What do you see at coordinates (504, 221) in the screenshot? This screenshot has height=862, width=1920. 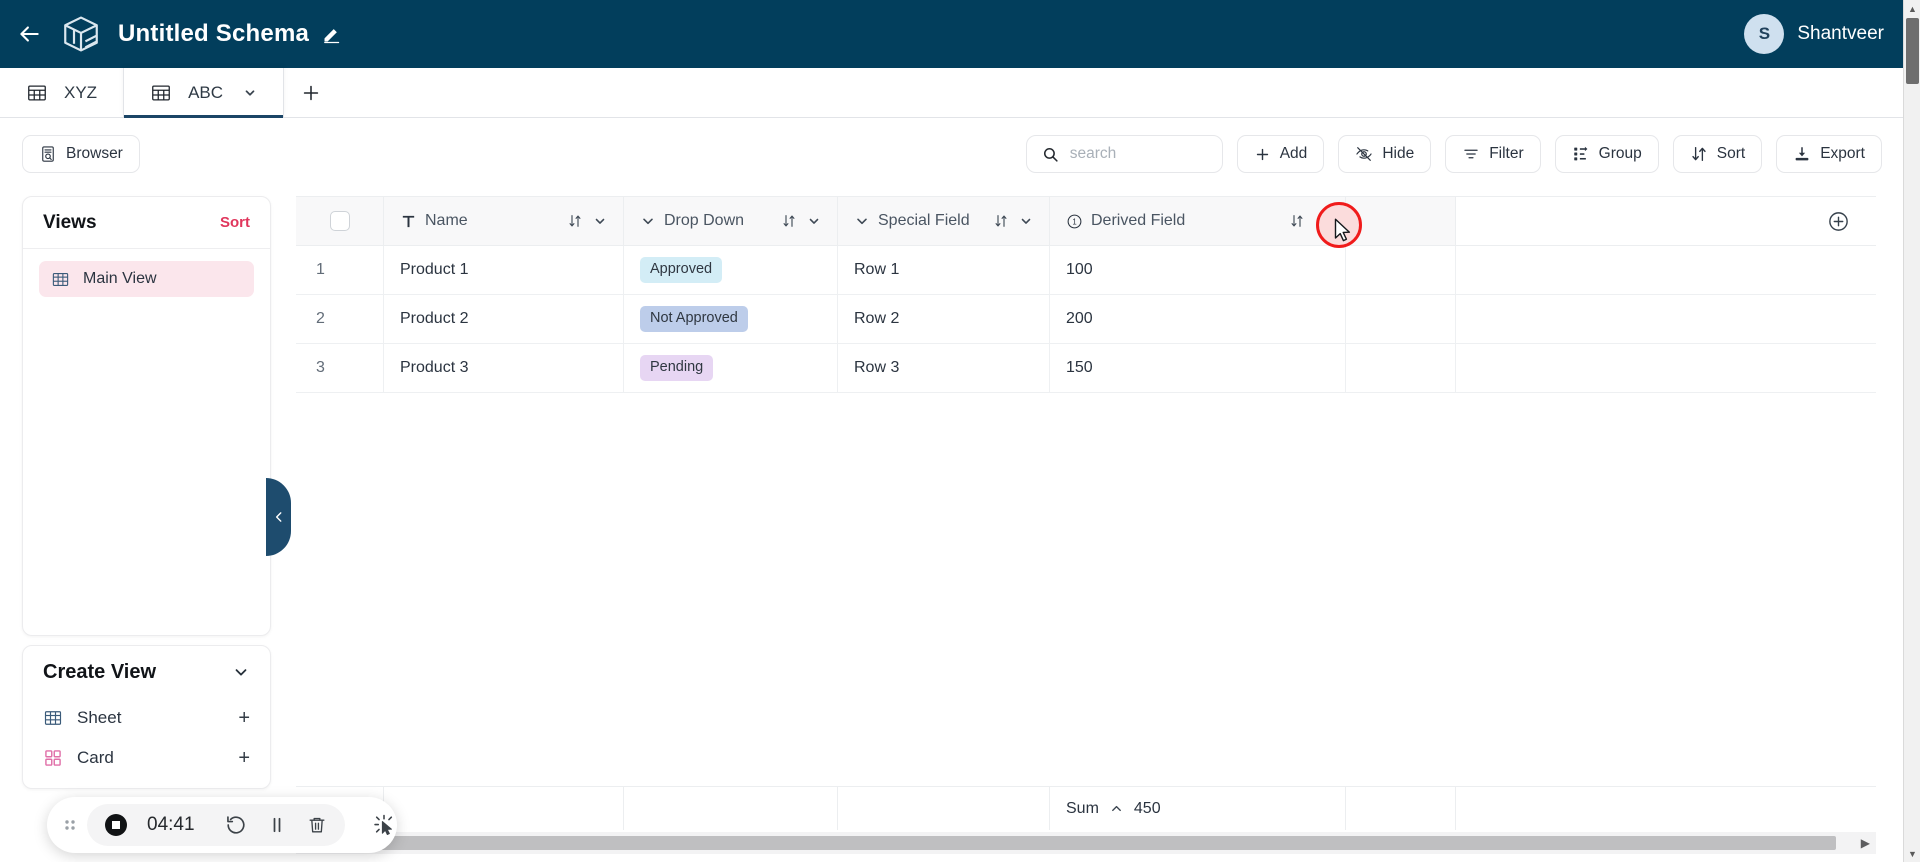 I see `column-header-name: Name` at bounding box center [504, 221].